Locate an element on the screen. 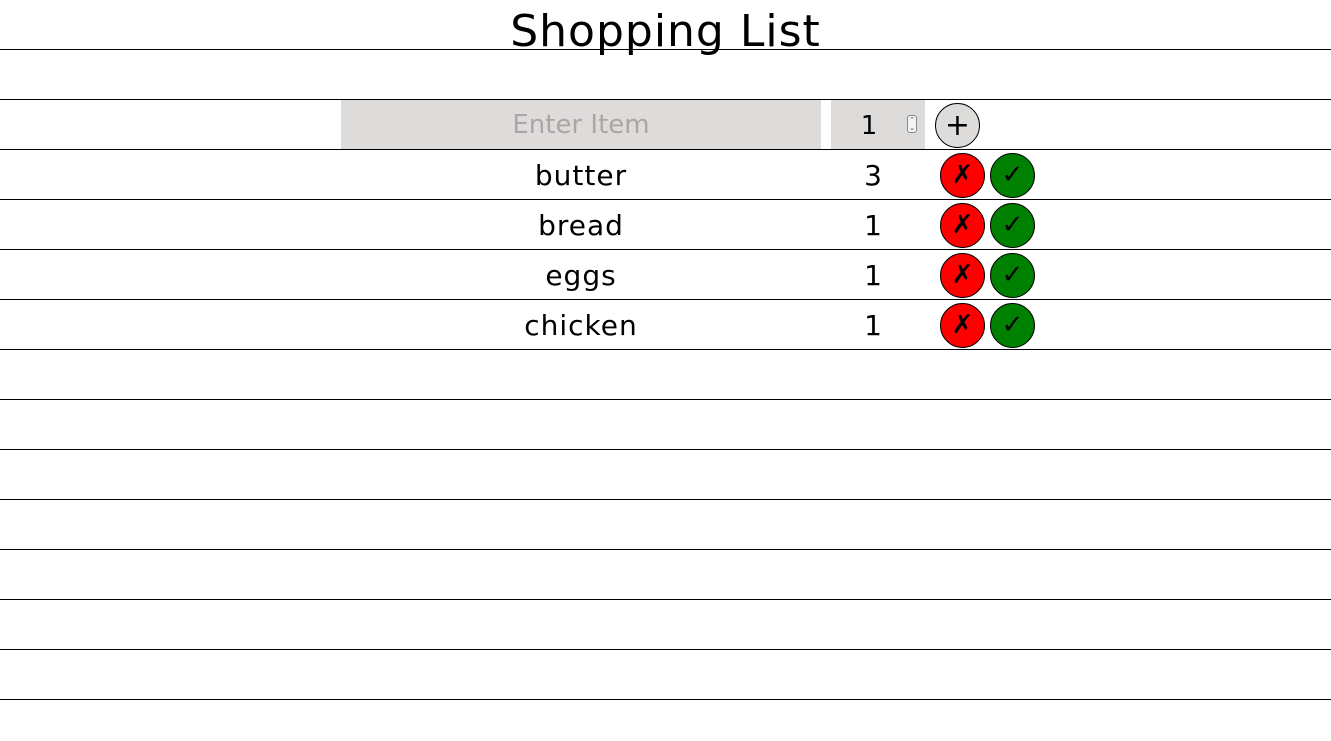 This screenshot has width=1331, height=741. item-name: bread is located at coordinates (581, 225).